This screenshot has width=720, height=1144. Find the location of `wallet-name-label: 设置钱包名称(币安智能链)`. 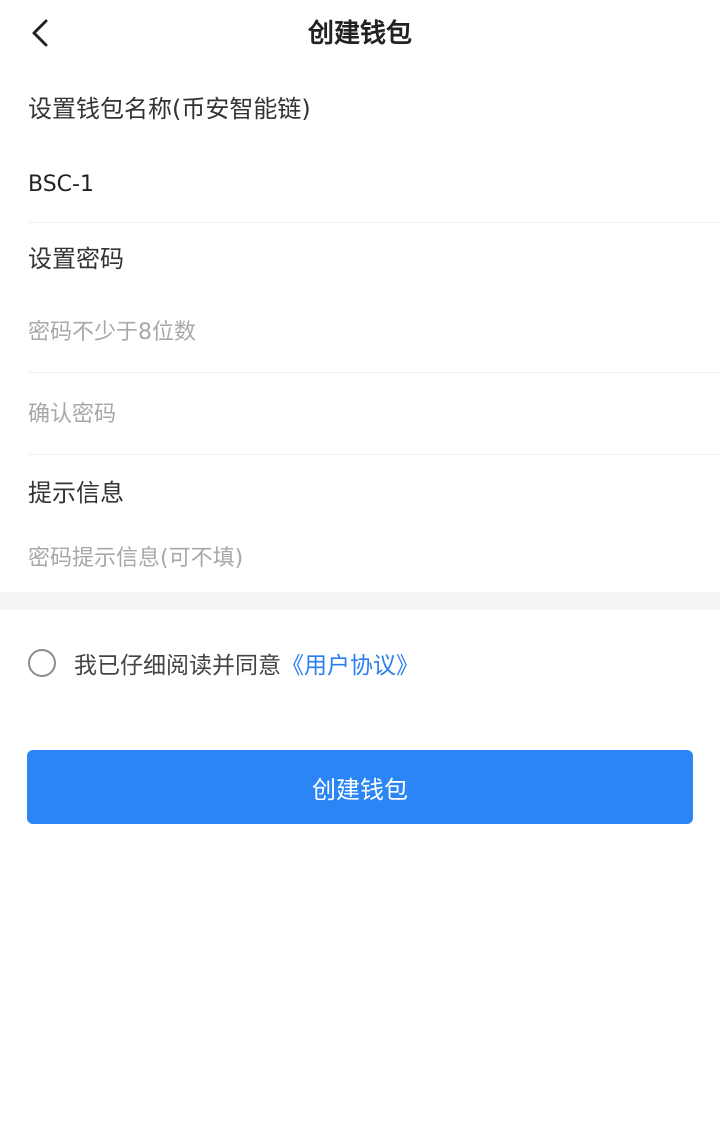

wallet-name-label: 设置钱包名称(币安智能链) is located at coordinates (169, 109).